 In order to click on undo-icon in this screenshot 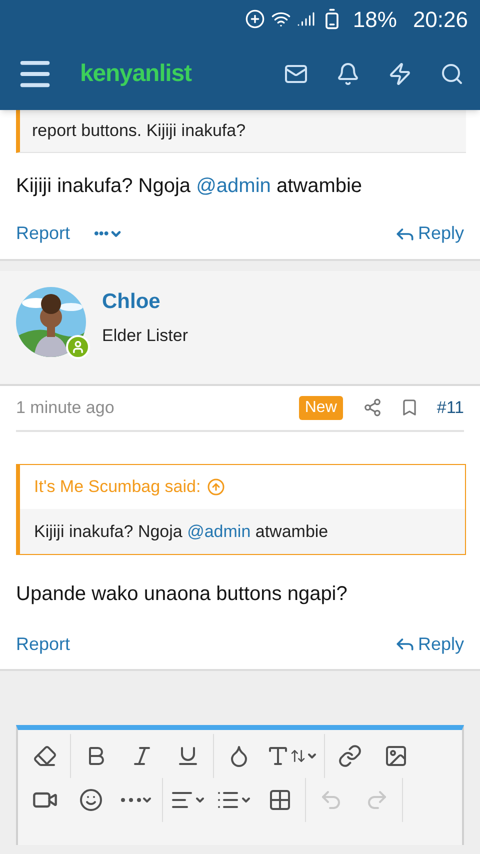, I will do `click(331, 800)`.